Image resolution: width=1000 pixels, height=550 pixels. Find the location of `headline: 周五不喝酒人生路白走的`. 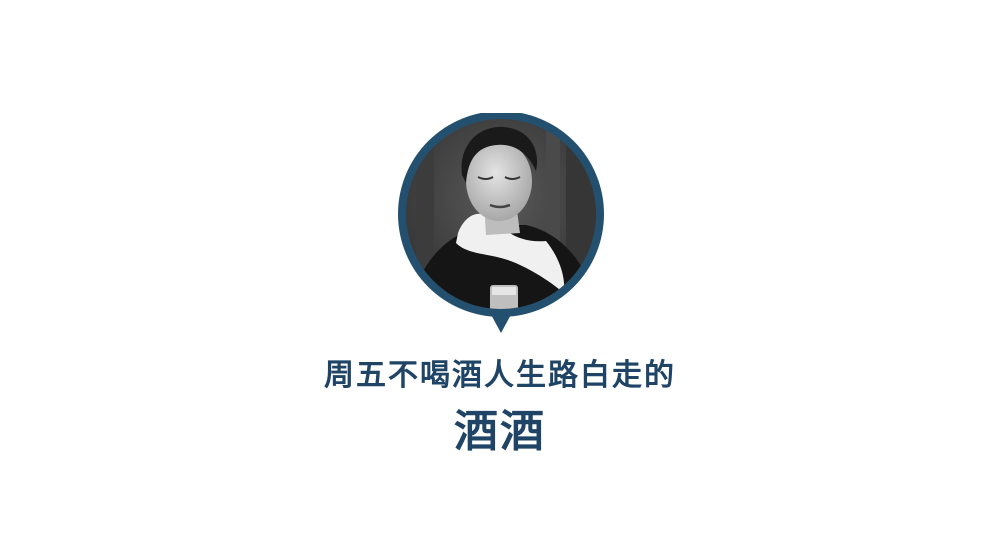

headline: 周五不喝酒人生路白走的 is located at coordinates (500, 375).